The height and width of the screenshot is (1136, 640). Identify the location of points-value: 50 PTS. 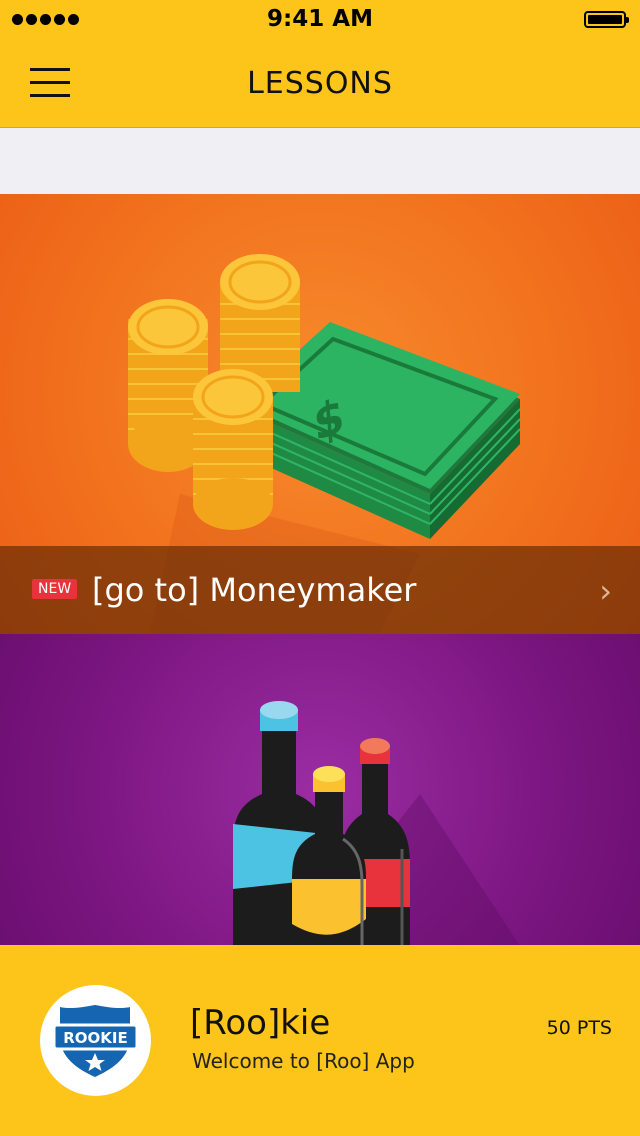
(579, 1028).